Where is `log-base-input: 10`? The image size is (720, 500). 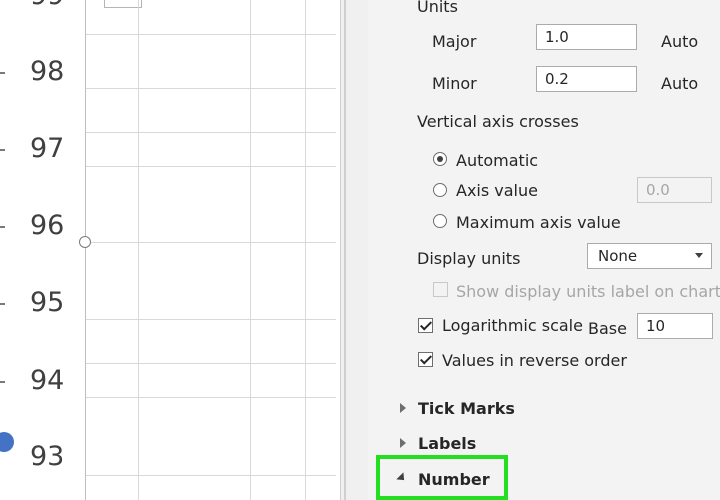
log-base-input: 10 is located at coordinates (675, 326).